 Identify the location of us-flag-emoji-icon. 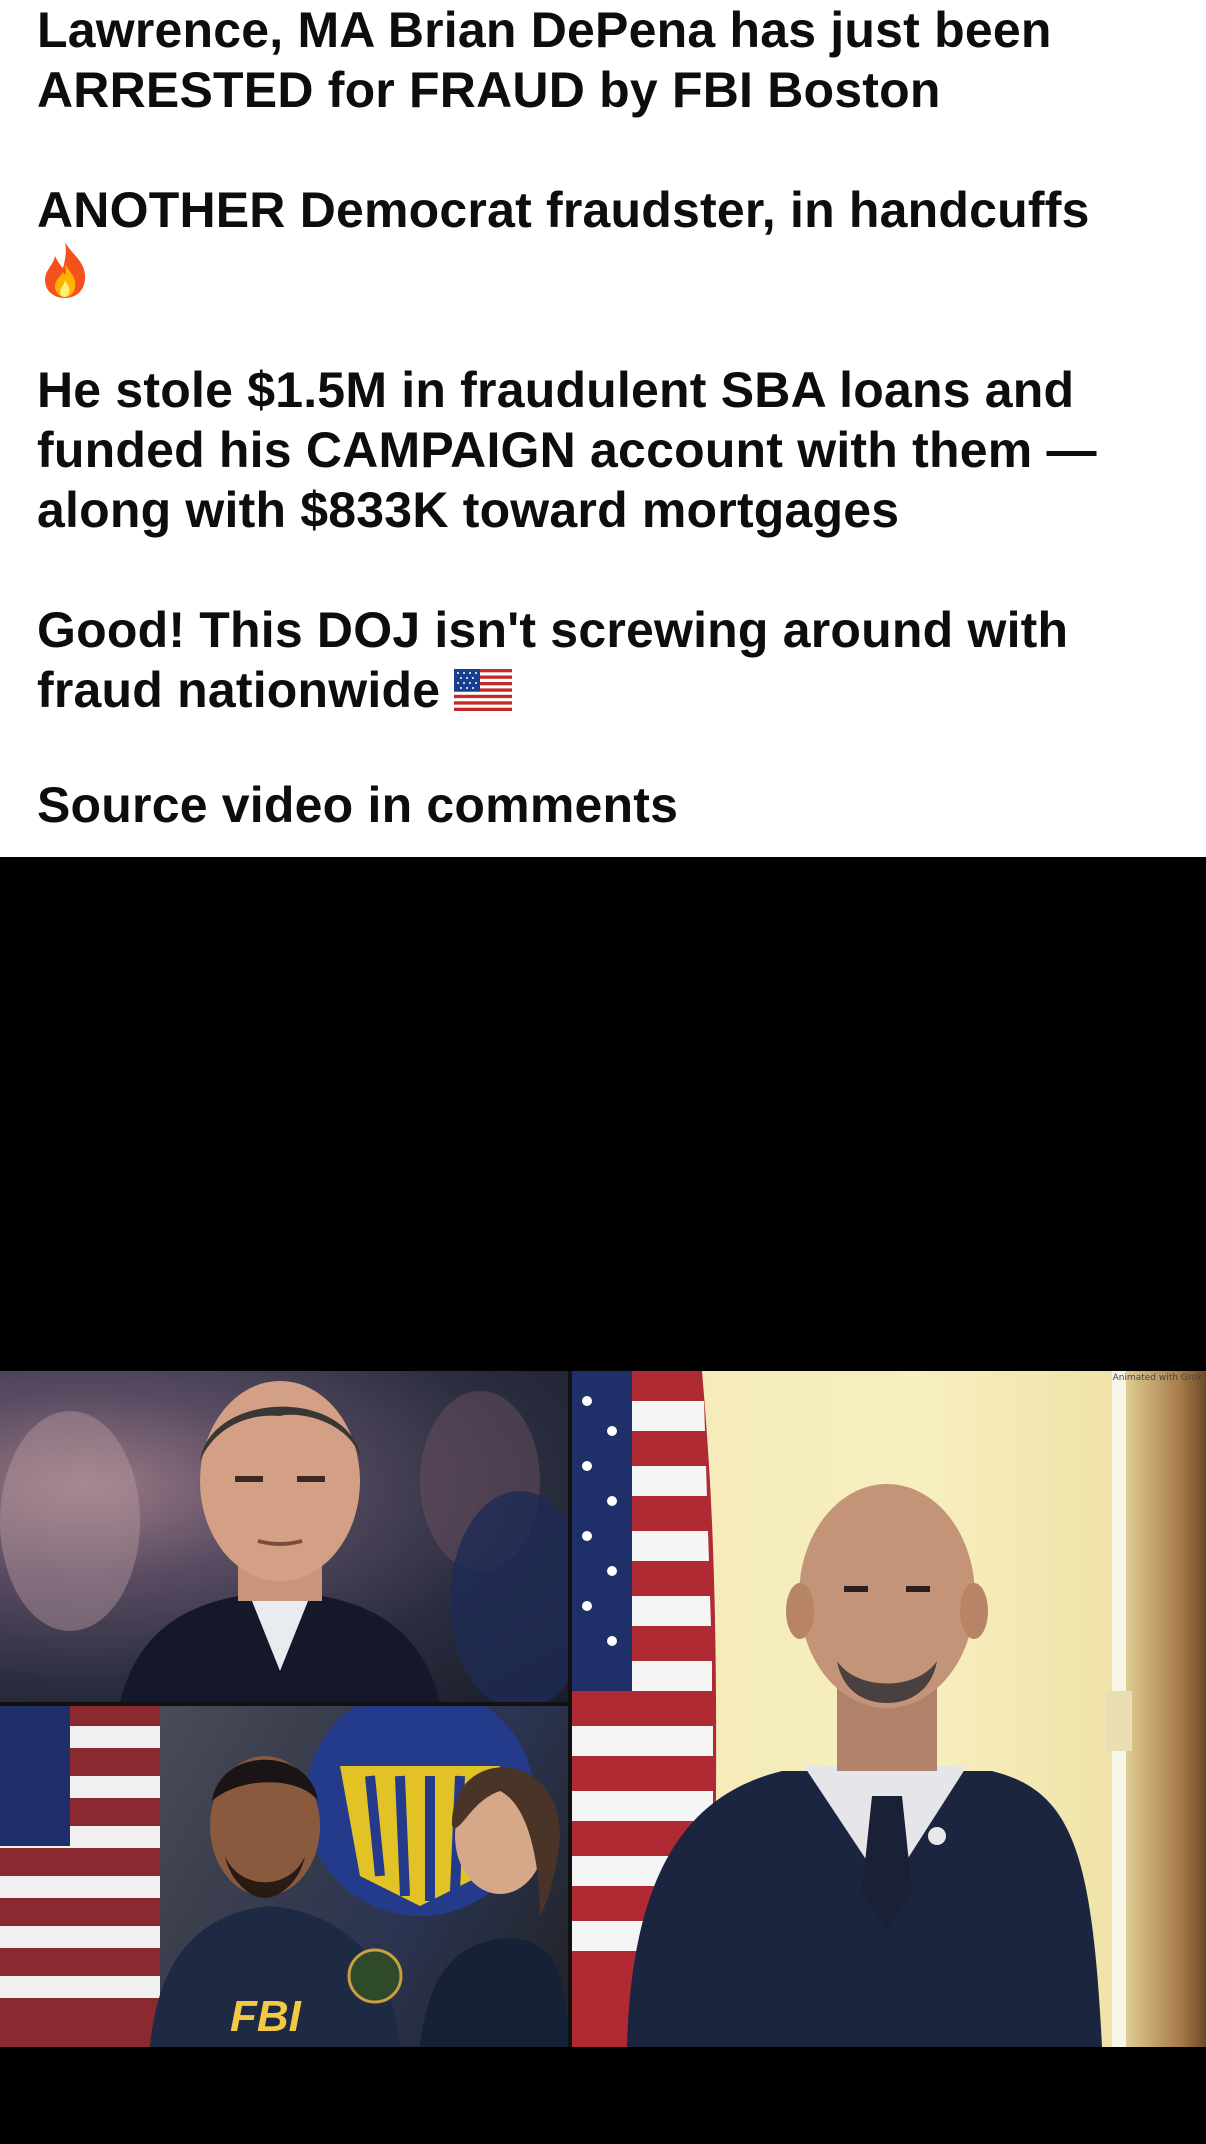
(483, 694).